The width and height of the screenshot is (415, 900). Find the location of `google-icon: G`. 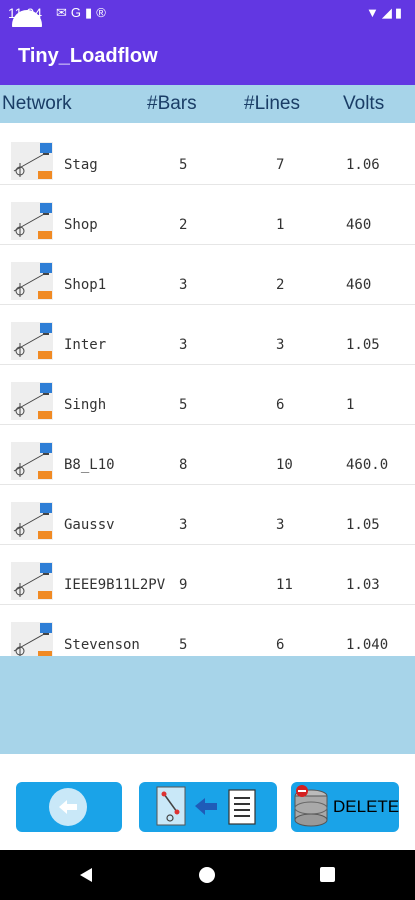

google-icon: G is located at coordinates (78, 12).